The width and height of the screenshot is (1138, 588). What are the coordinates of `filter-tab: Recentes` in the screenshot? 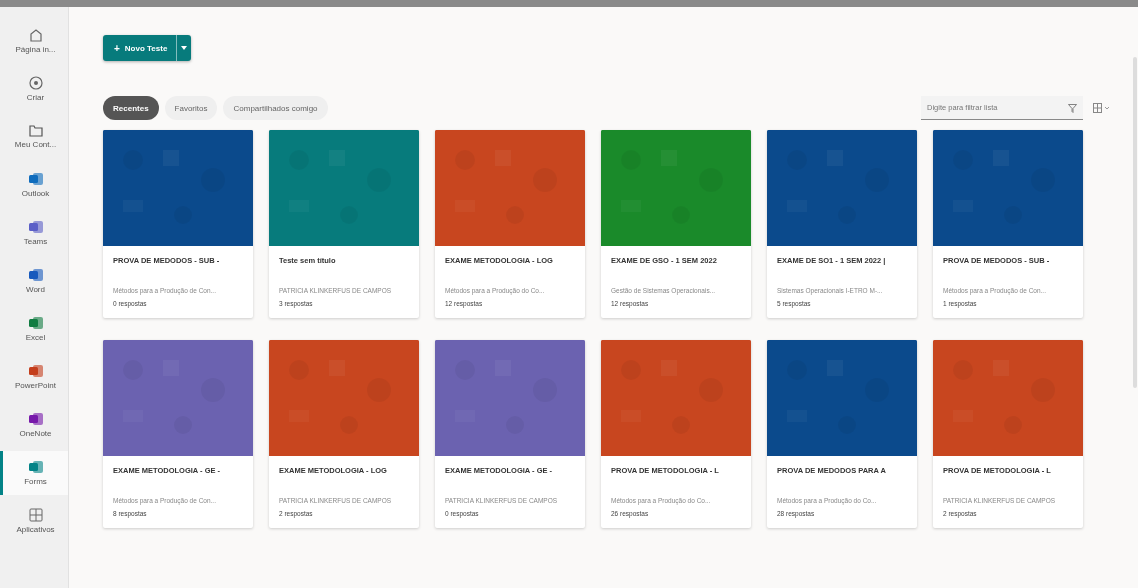 It's located at (131, 108).